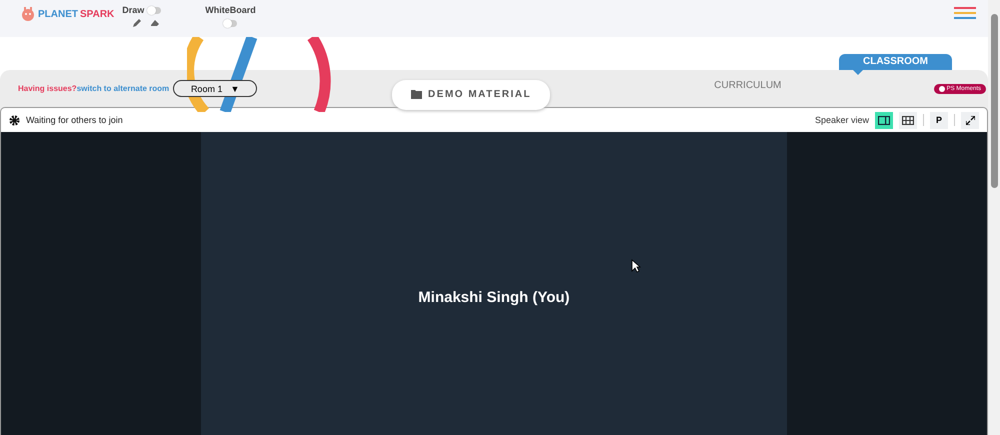 The width and height of the screenshot is (1000, 435). I want to click on draw-toggle, so click(155, 10).